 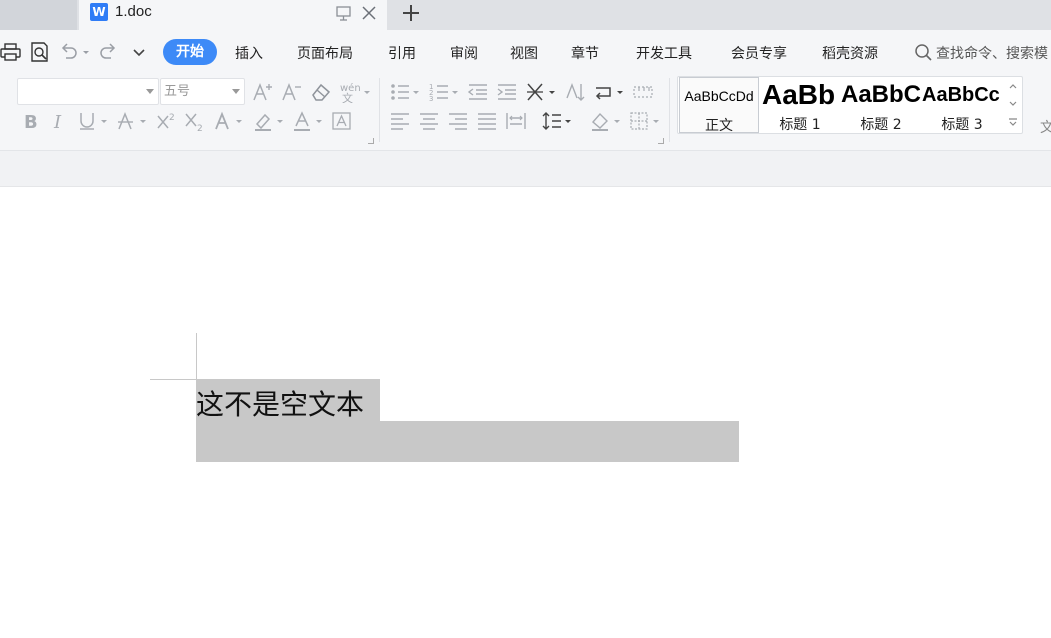 What do you see at coordinates (108, 52) in the screenshot?
I see `redo-icon` at bounding box center [108, 52].